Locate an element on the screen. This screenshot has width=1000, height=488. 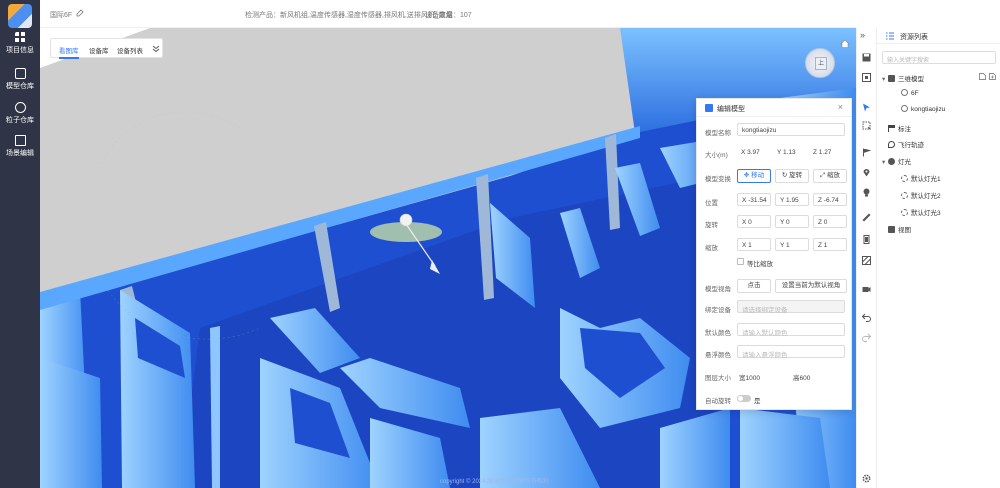
tree-item-lights: ▾ 灯光 is located at coordinates (896, 161).